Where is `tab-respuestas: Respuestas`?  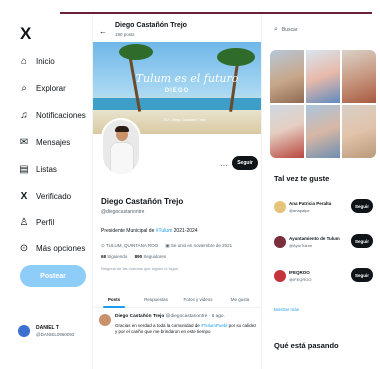 tab-respuestas: Respuestas is located at coordinates (156, 300).